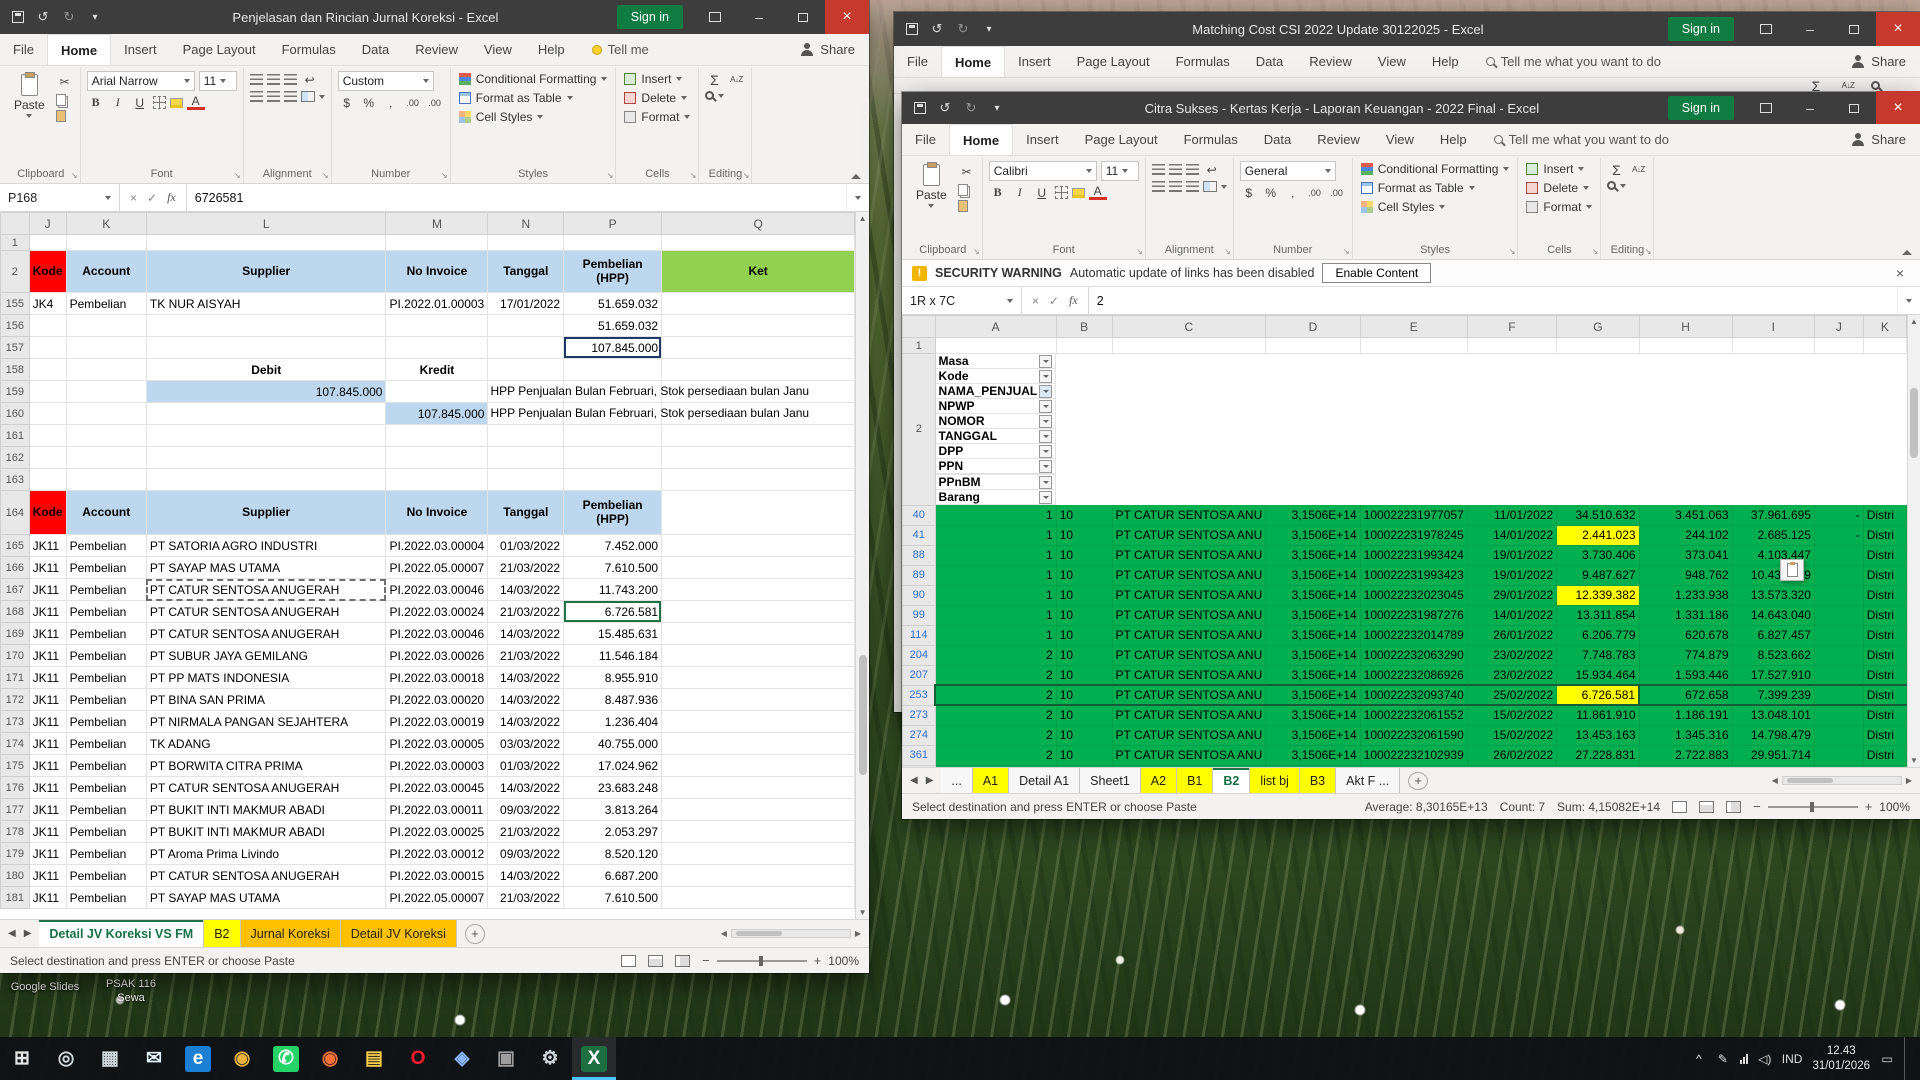 This screenshot has height=1080, width=1920. Describe the element at coordinates (436, 49) in the screenshot. I see `ribbon-tab-review: Review` at that location.